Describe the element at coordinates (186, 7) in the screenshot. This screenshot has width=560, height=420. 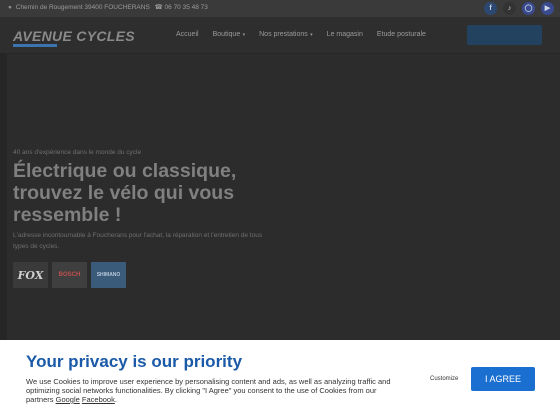
I see `phone-text: 06 70 35 48 73` at that location.